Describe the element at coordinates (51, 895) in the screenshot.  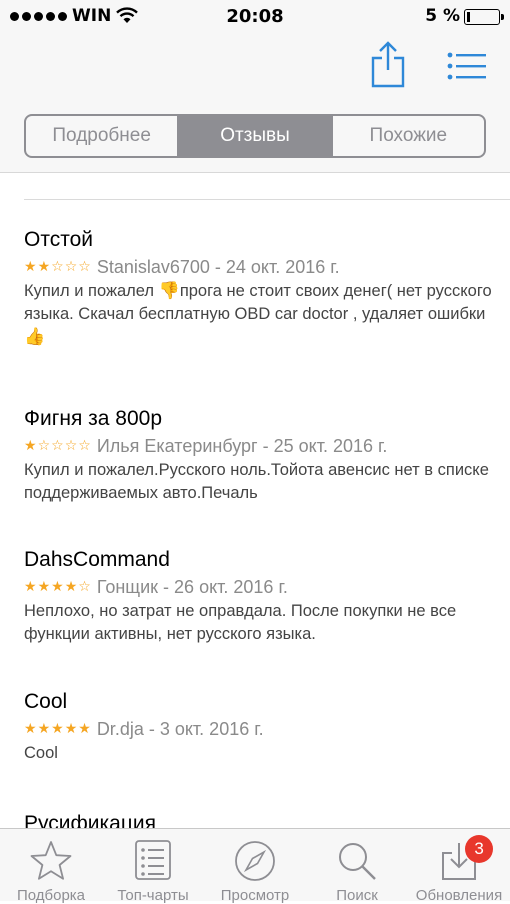
I see `tab-label: Подборка` at that location.